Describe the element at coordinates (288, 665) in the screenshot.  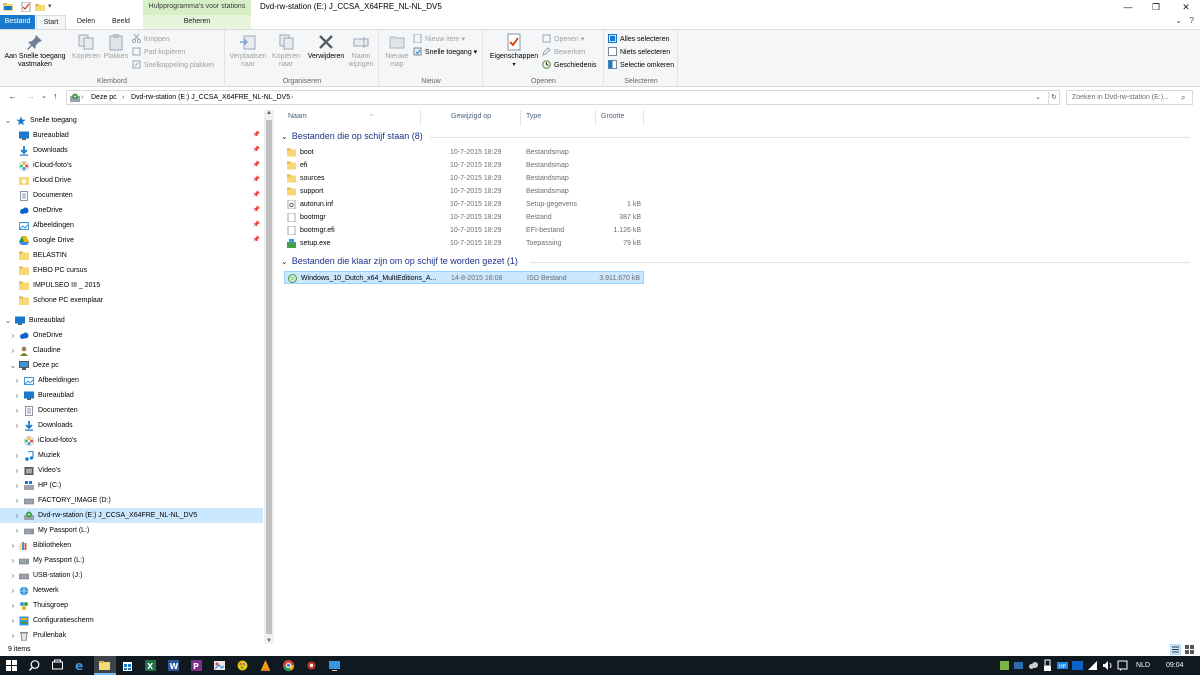
I see `chrome-icon` at that location.